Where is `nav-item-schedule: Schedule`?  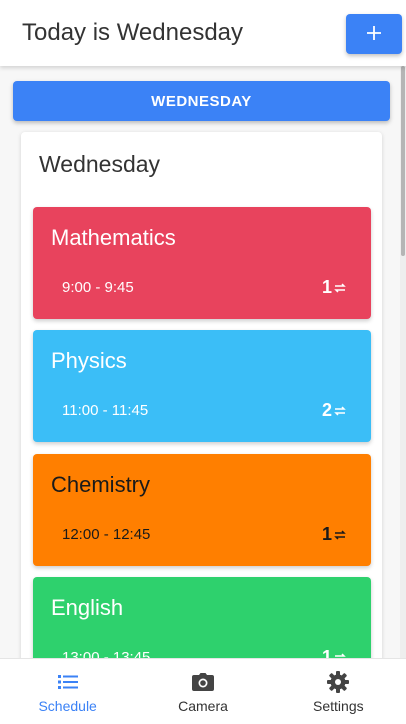
nav-item-schedule: Schedule is located at coordinates (67, 691).